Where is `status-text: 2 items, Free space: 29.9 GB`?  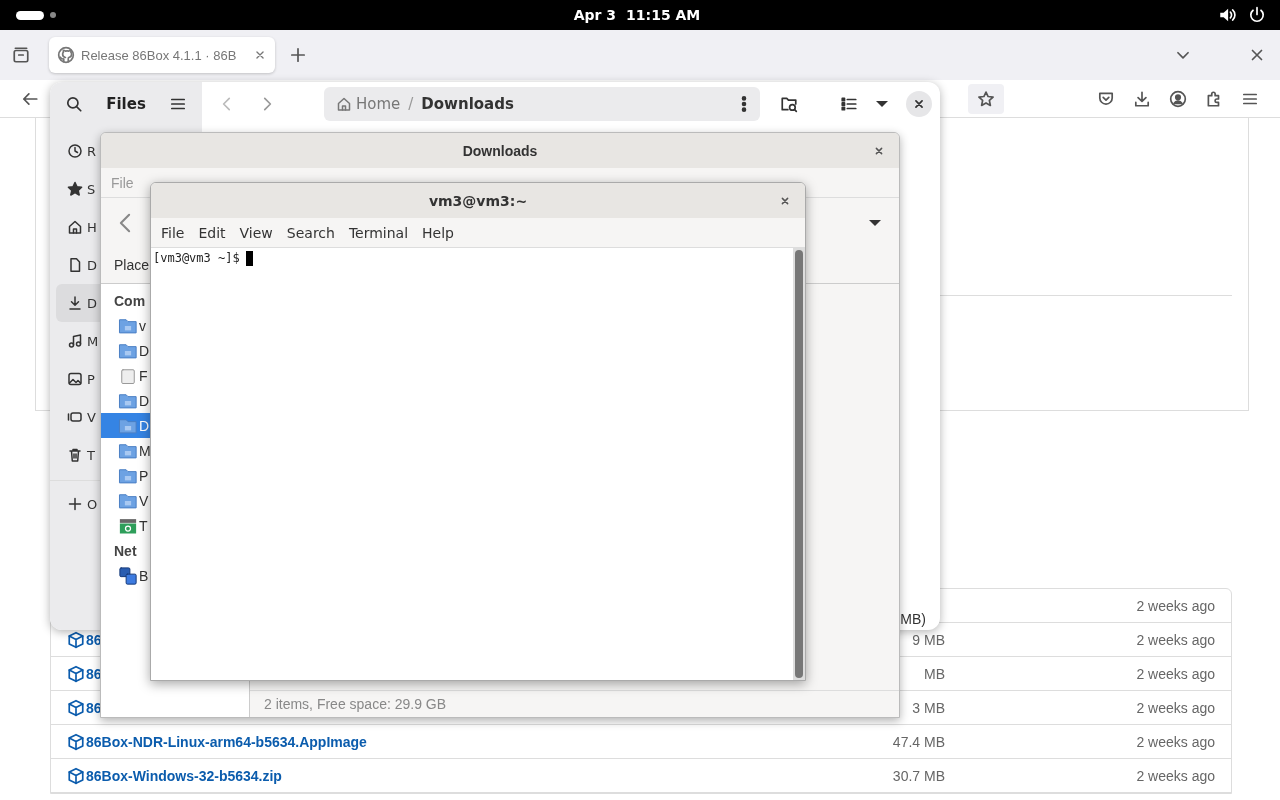 status-text: 2 items, Free space: 29.9 GB is located at coordinates (355, 704).